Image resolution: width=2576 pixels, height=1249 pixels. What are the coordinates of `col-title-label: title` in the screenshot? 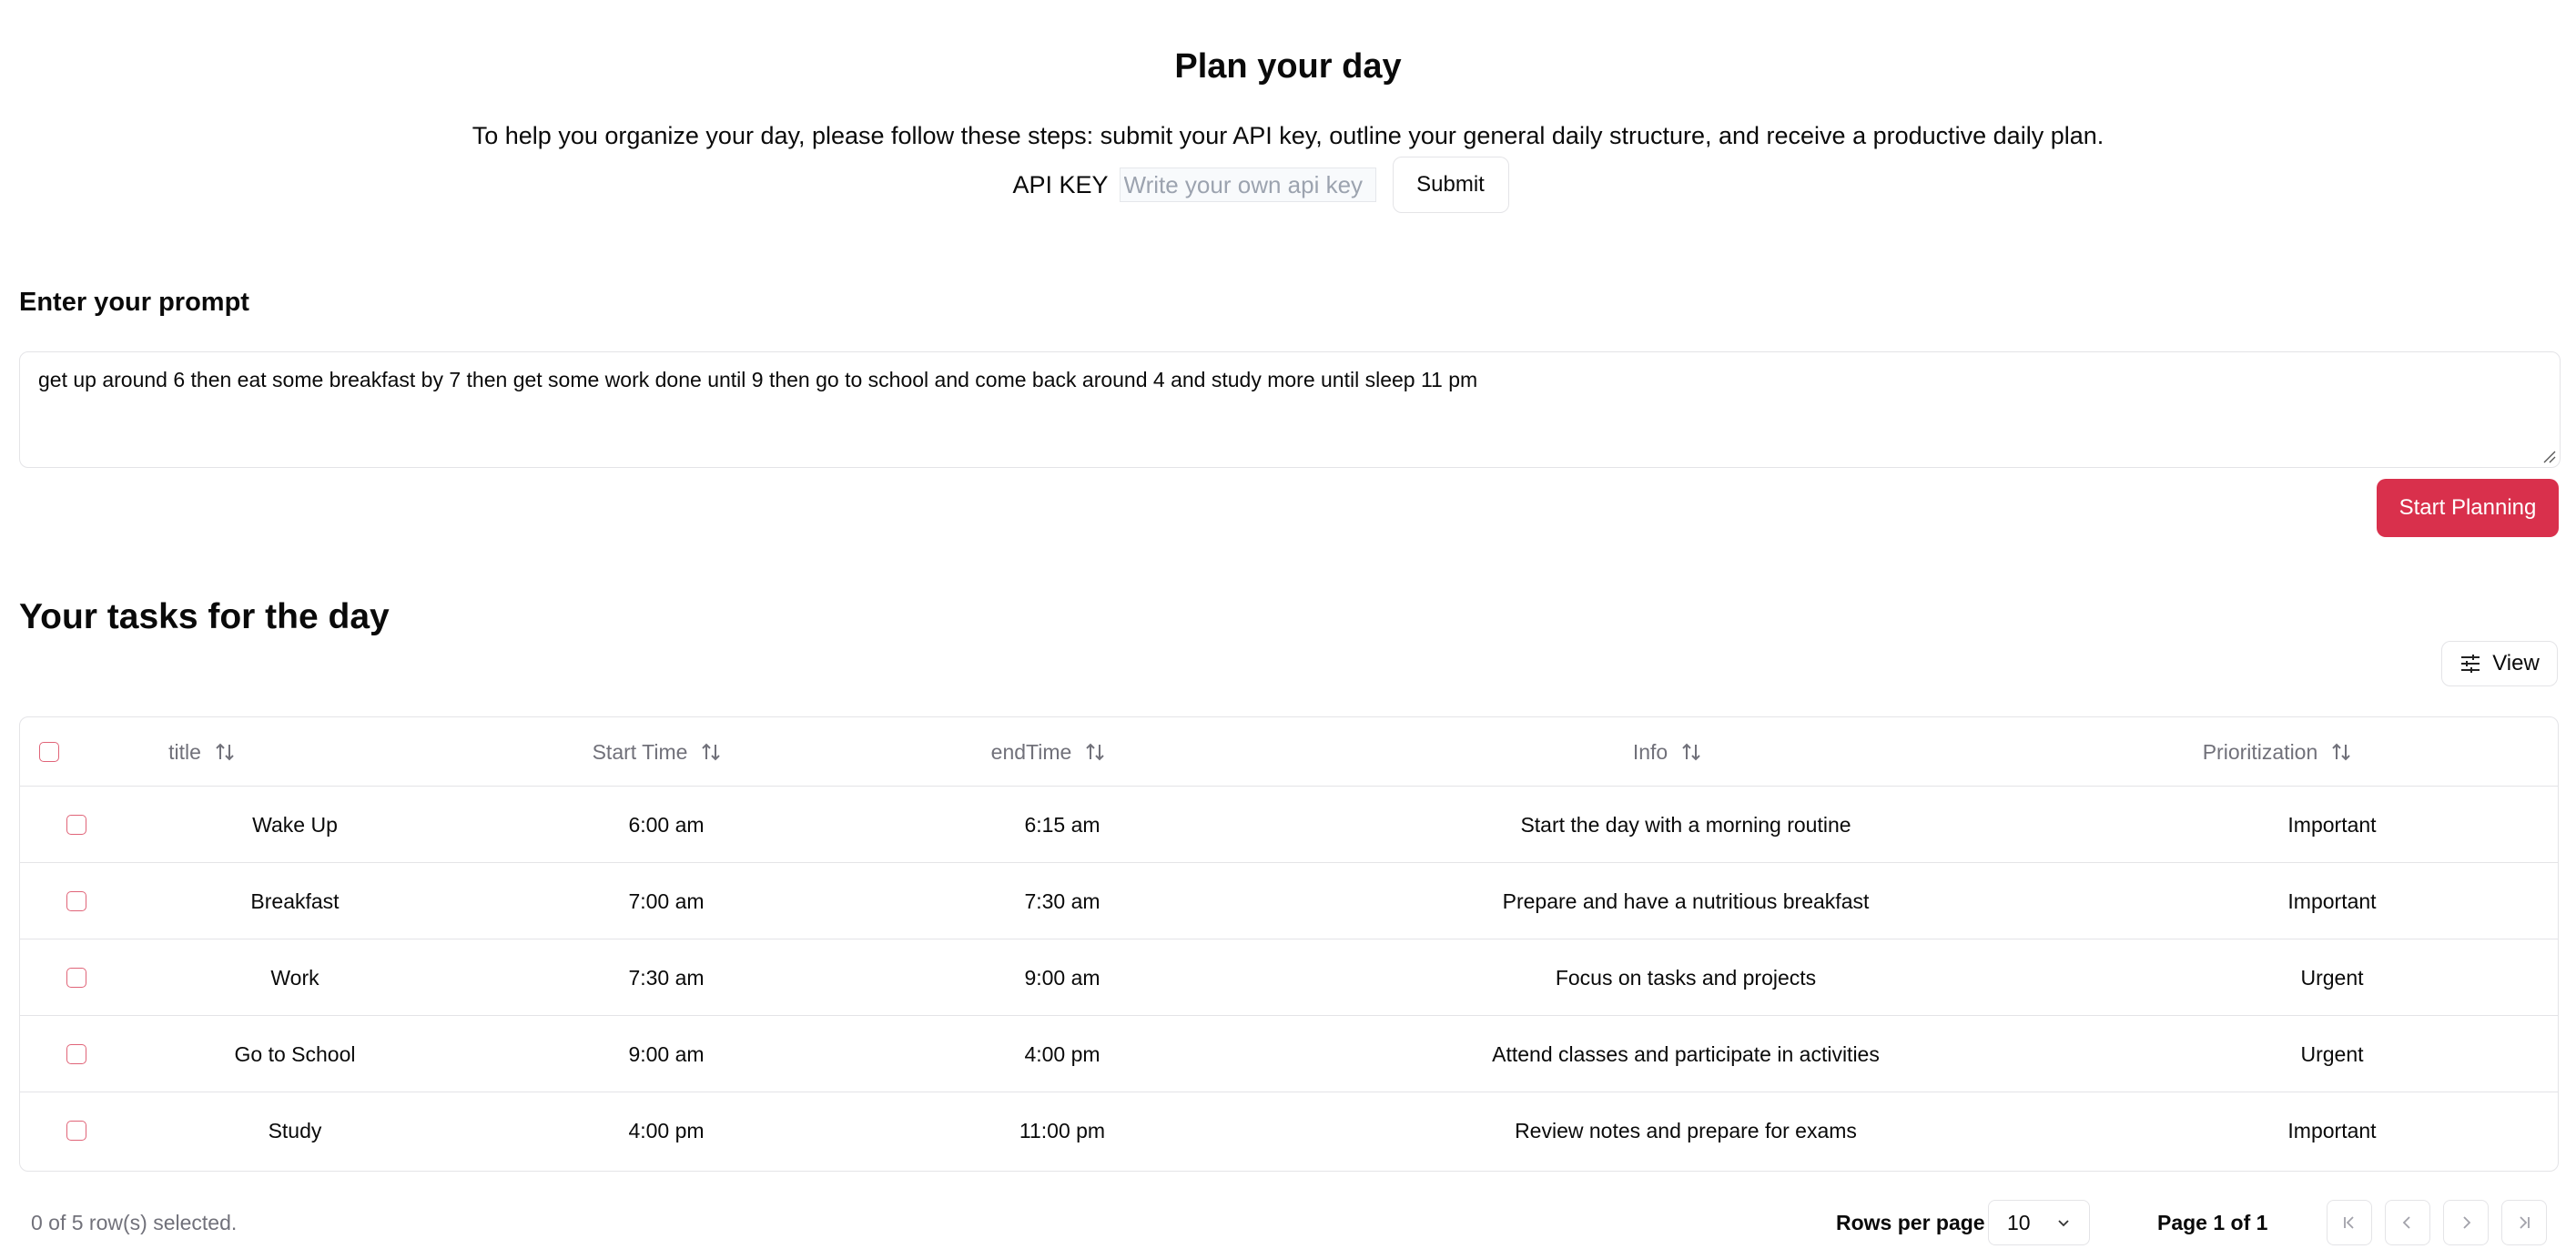 It's located at (184, 751).